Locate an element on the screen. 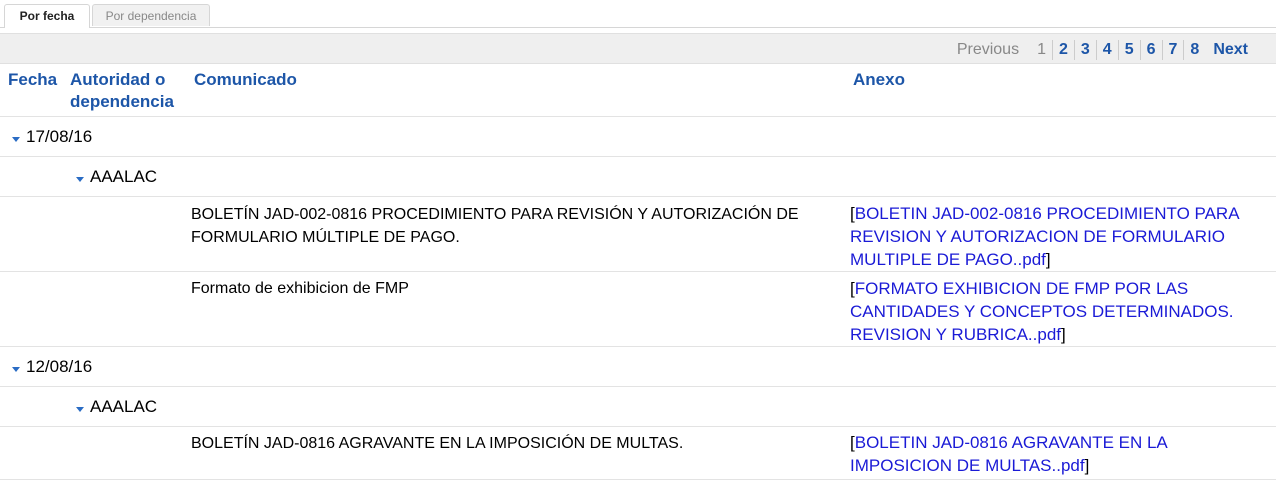 The image size is (1276, 484). column-header-comunicado: Comunicado is located at coordinates (245, 80).